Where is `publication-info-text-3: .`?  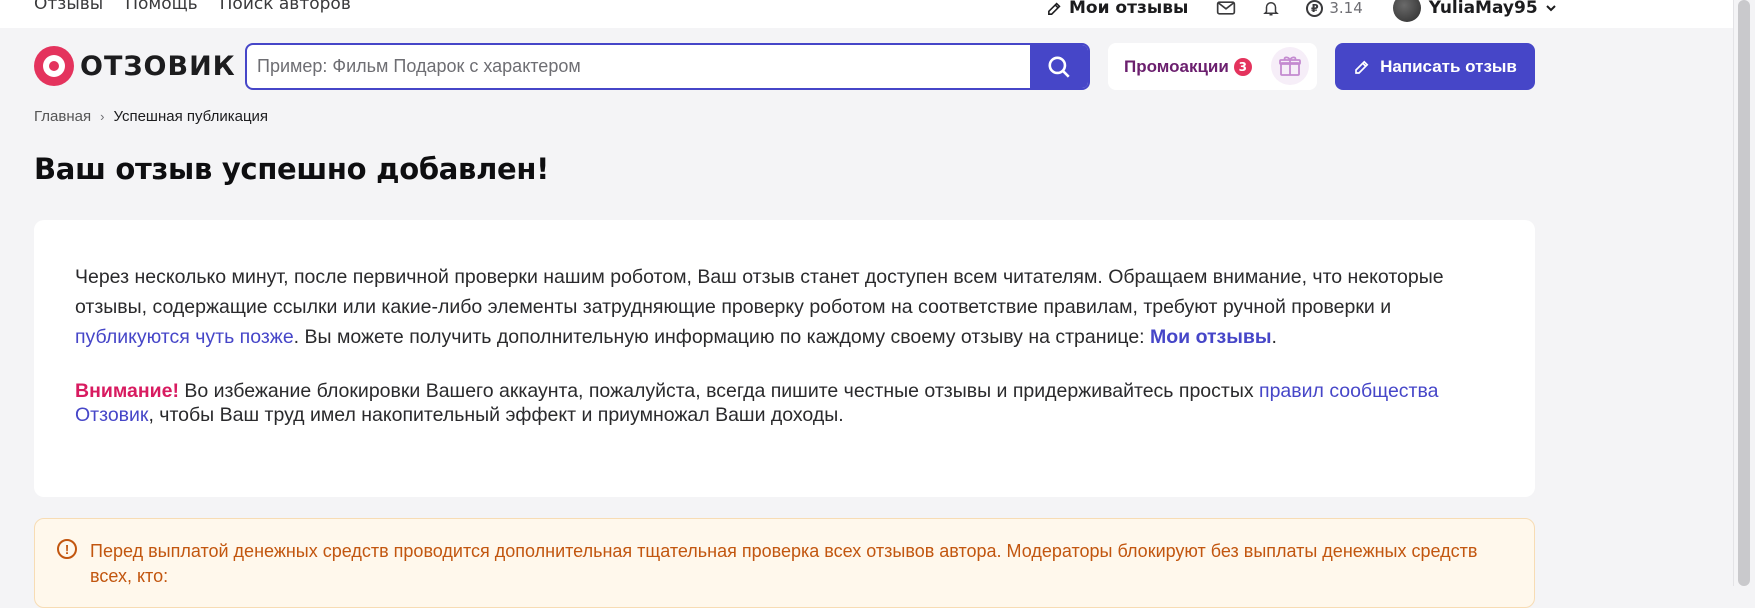 publication-info-text-3: . is located at coordinates (1274, 337).